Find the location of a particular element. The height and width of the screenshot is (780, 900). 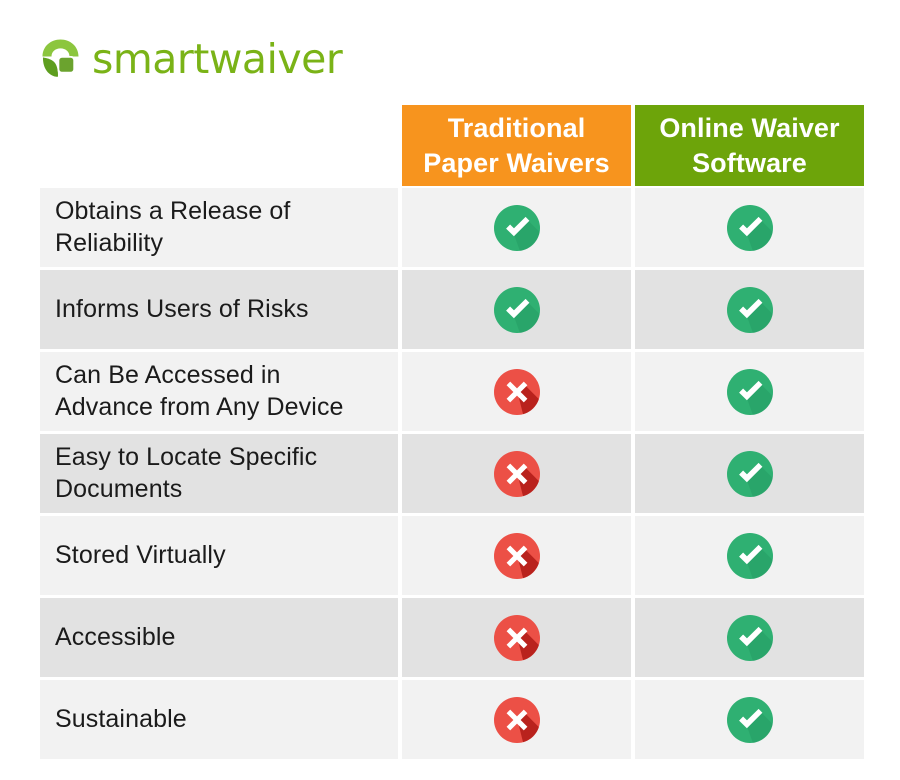

row-feature-label-cell: Easy to Locate Specific Documents is located at coordinates (219, 473).